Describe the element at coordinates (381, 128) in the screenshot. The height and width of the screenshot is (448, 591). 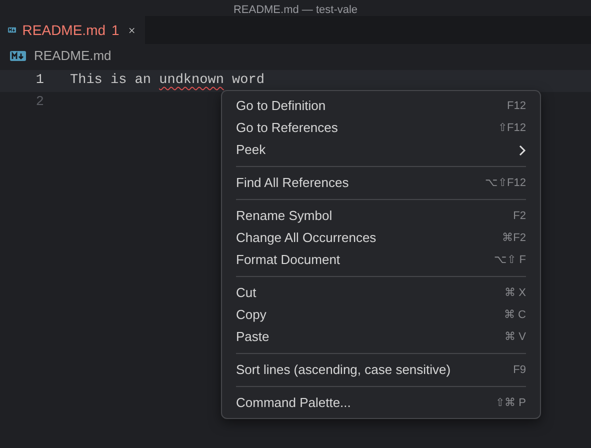
I see `menu-item: Go to References ⇧F12` at that location.